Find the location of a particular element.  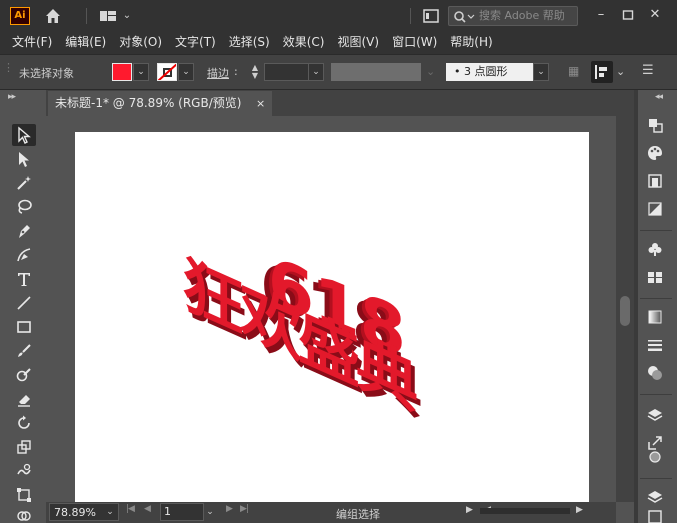

close-window-button: ✕ is located at coordinates (655, 15).